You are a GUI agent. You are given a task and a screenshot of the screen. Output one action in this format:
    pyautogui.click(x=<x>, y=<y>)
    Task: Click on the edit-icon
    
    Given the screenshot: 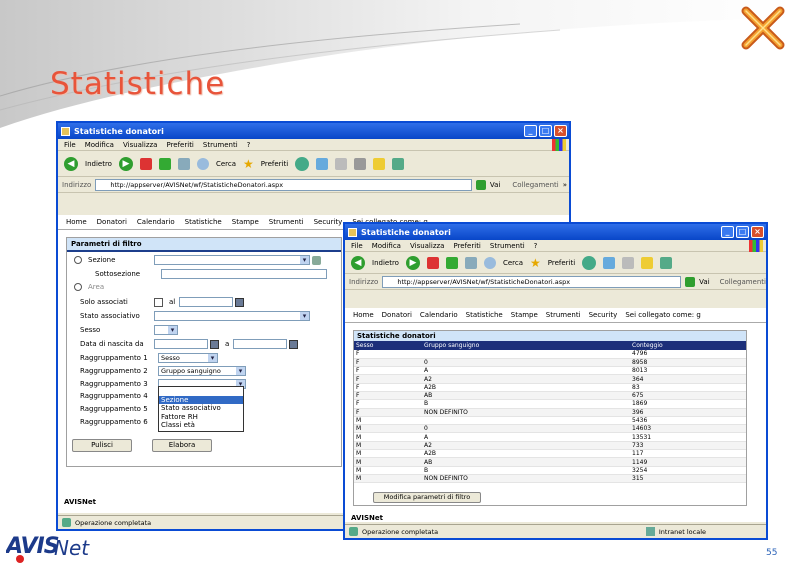 What is the action you would take?
    pyautogui.click(x=360, y=163)
    